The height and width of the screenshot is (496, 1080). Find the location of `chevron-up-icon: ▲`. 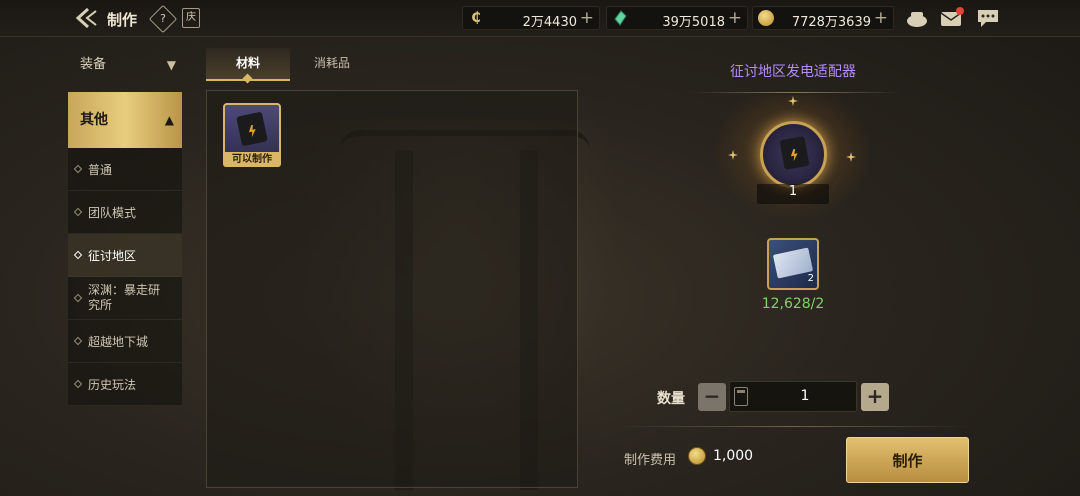

chevron-up-icon: ▲ is located at coordinates (169, 120).